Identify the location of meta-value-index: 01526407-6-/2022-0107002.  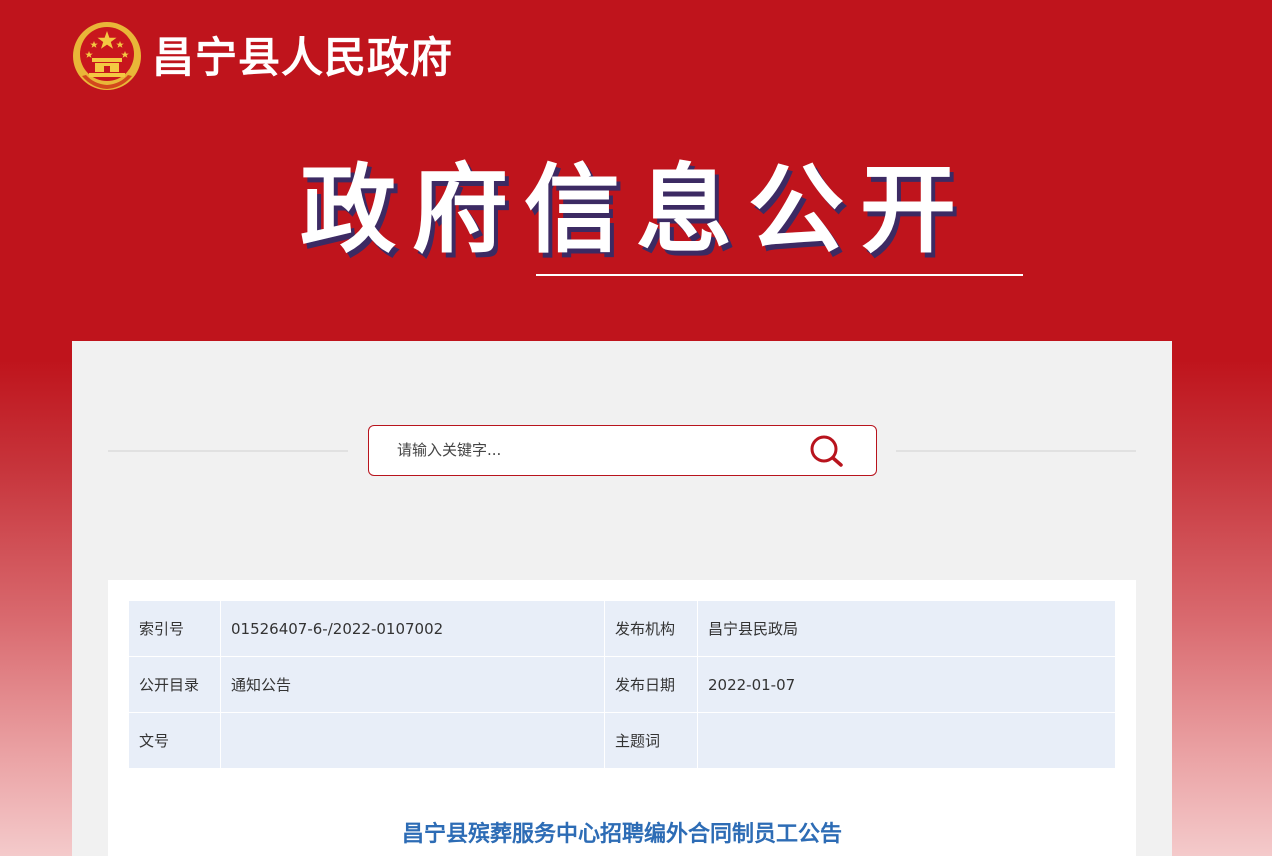
(412, 628).